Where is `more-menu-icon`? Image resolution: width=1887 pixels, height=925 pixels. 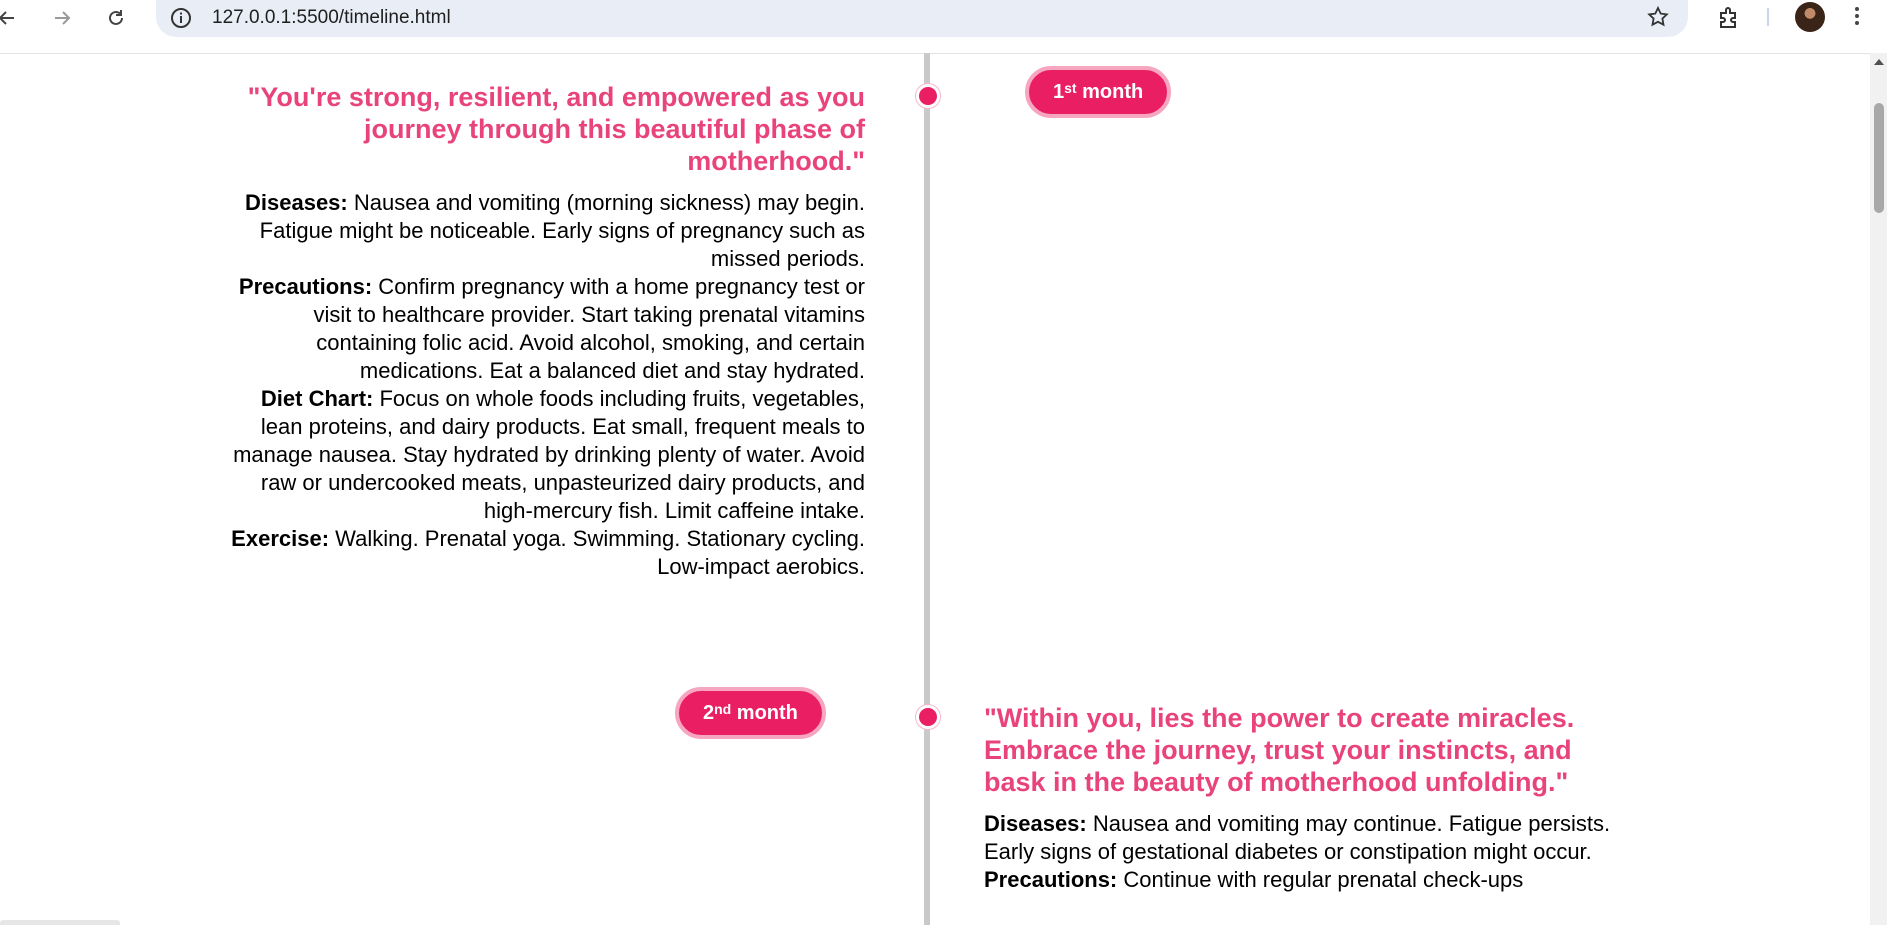
more-menu-icon is located at coordinates (1857, 17).